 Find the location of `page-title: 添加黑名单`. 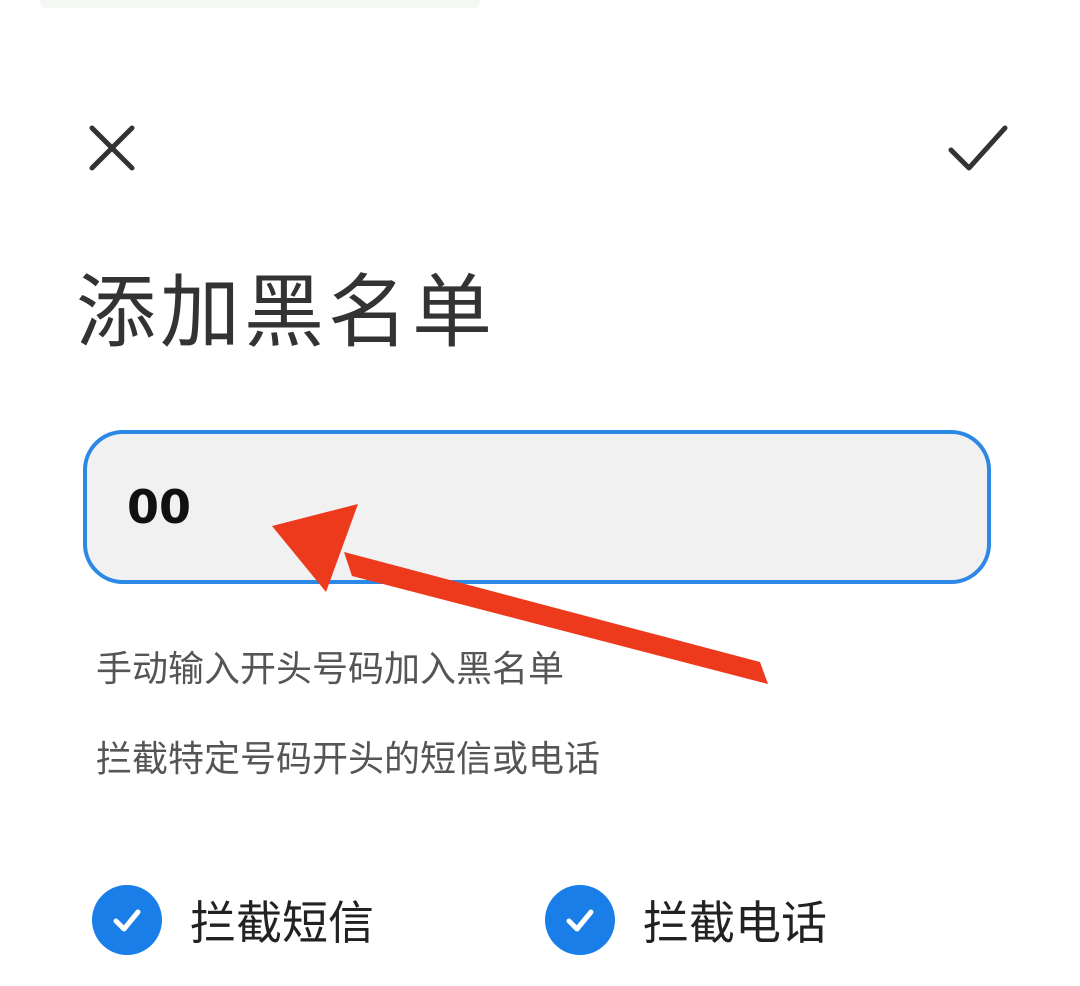

page-title: 添加黑名单 is located at coordinates (286, 312).